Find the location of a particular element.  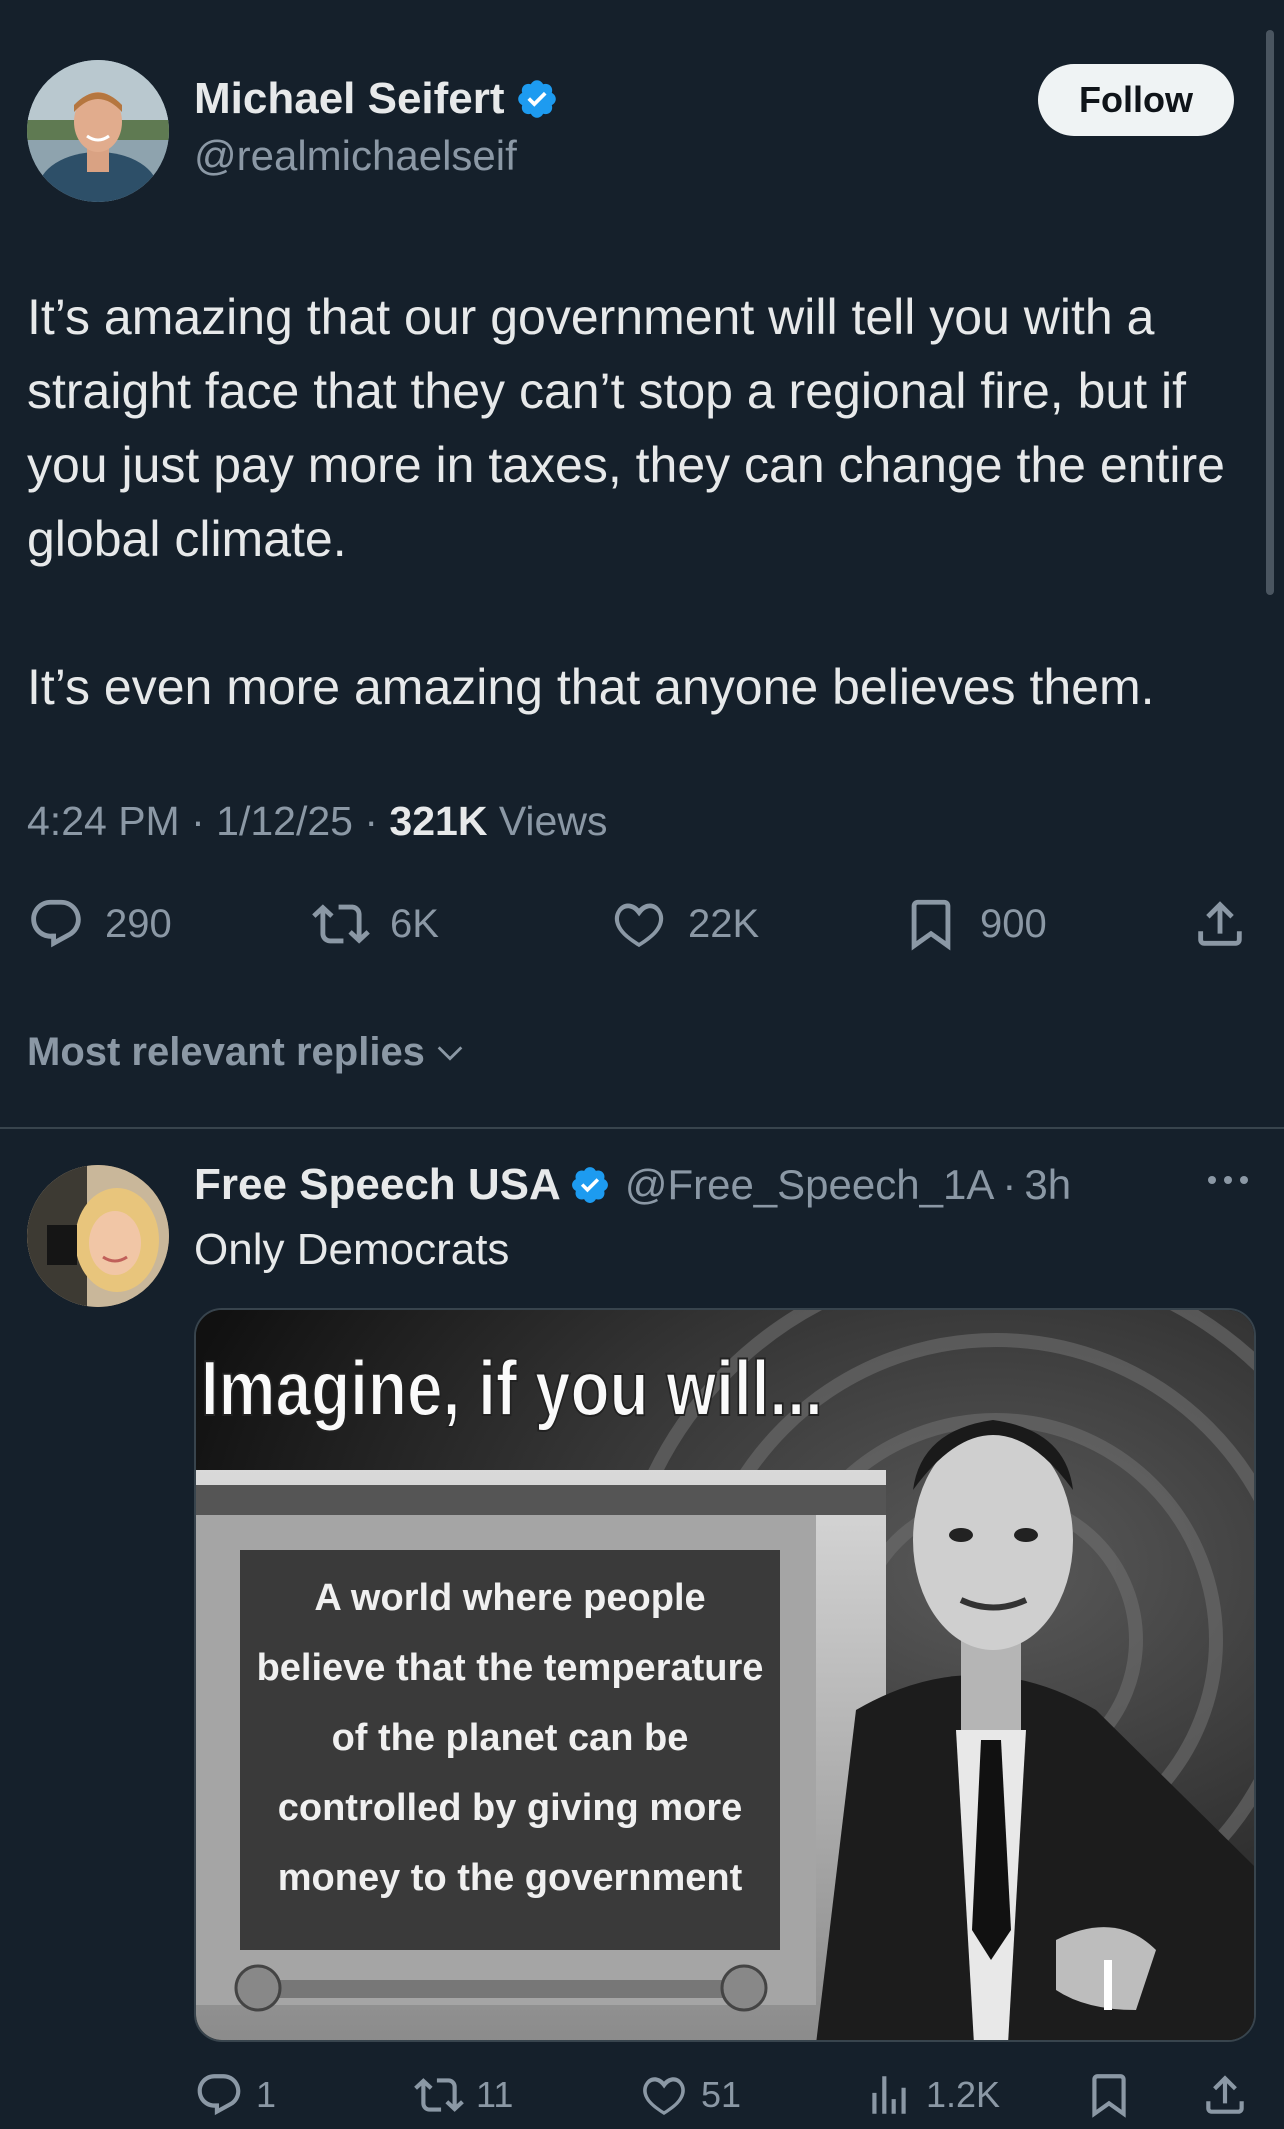

tweet-actions: 290 6K 22K 900 is located at coordinates (642, 930).